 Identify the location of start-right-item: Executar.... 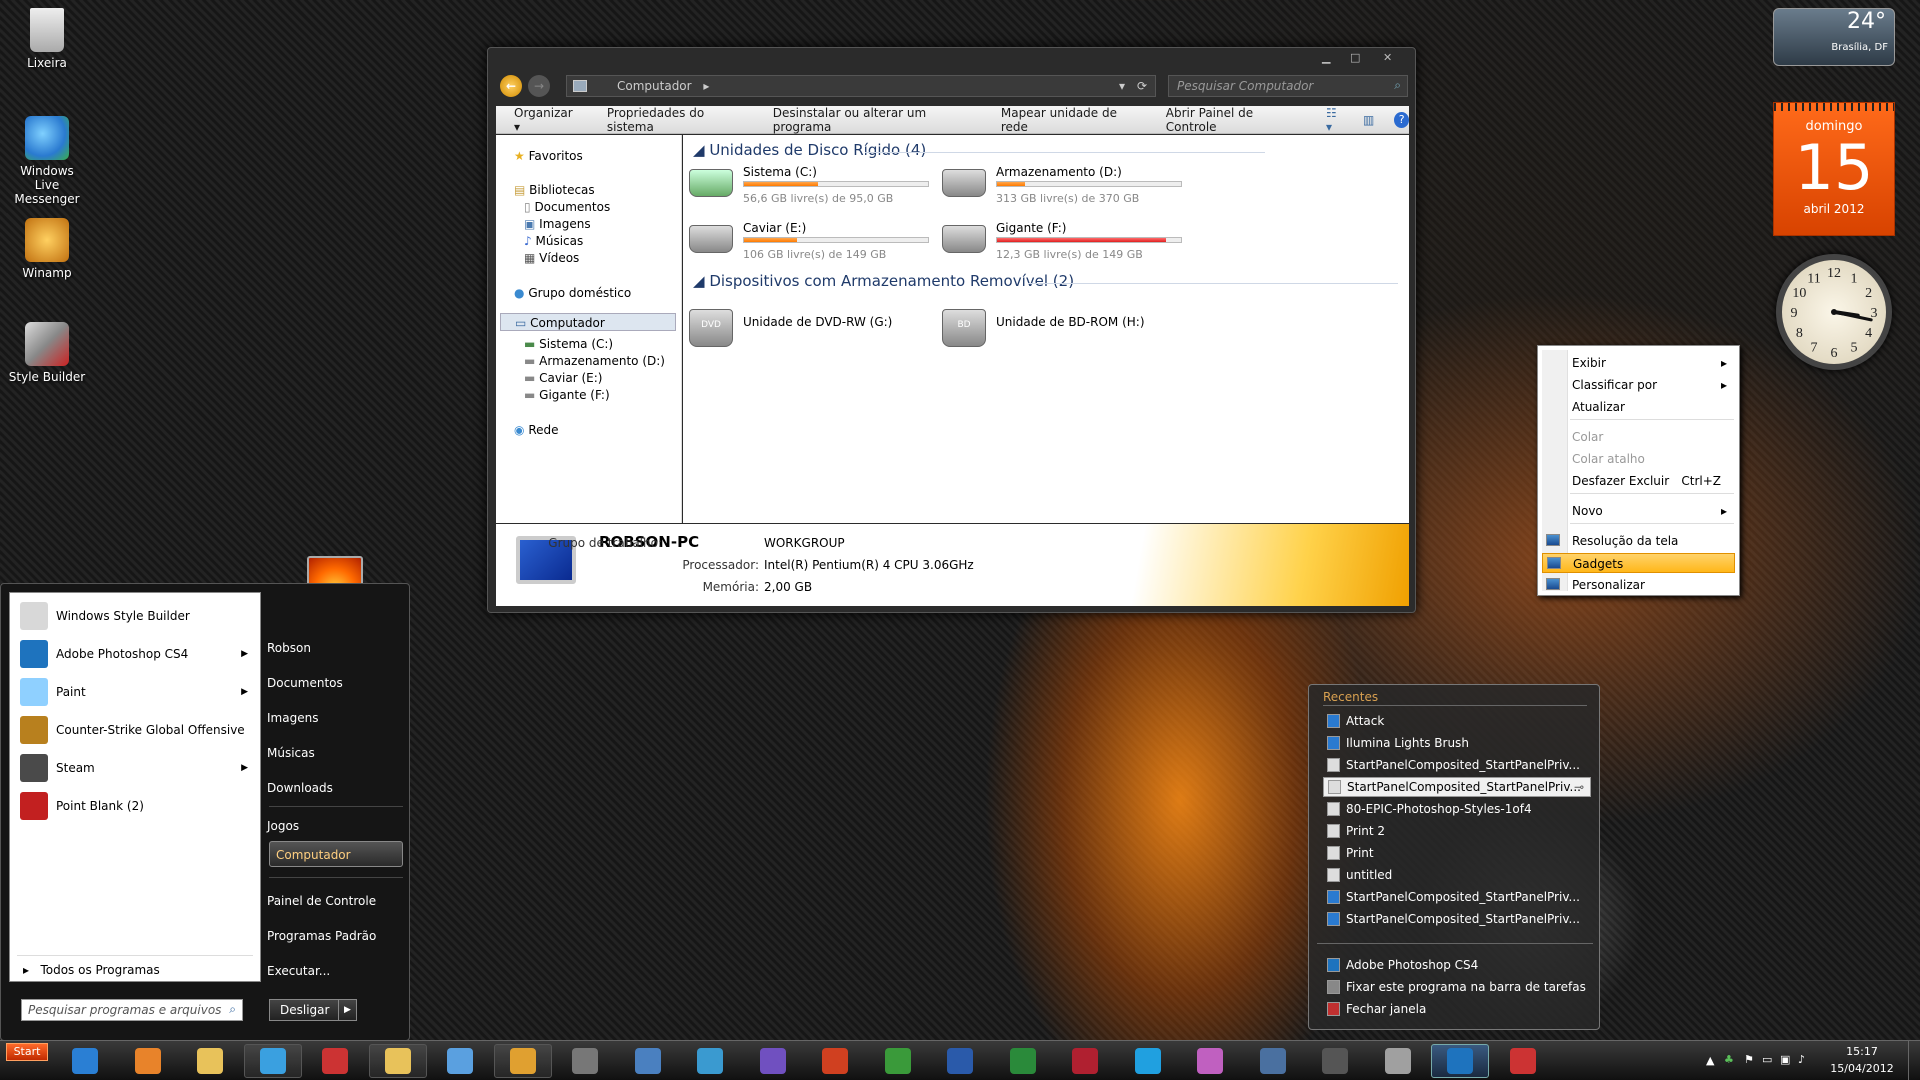
(298, 971).